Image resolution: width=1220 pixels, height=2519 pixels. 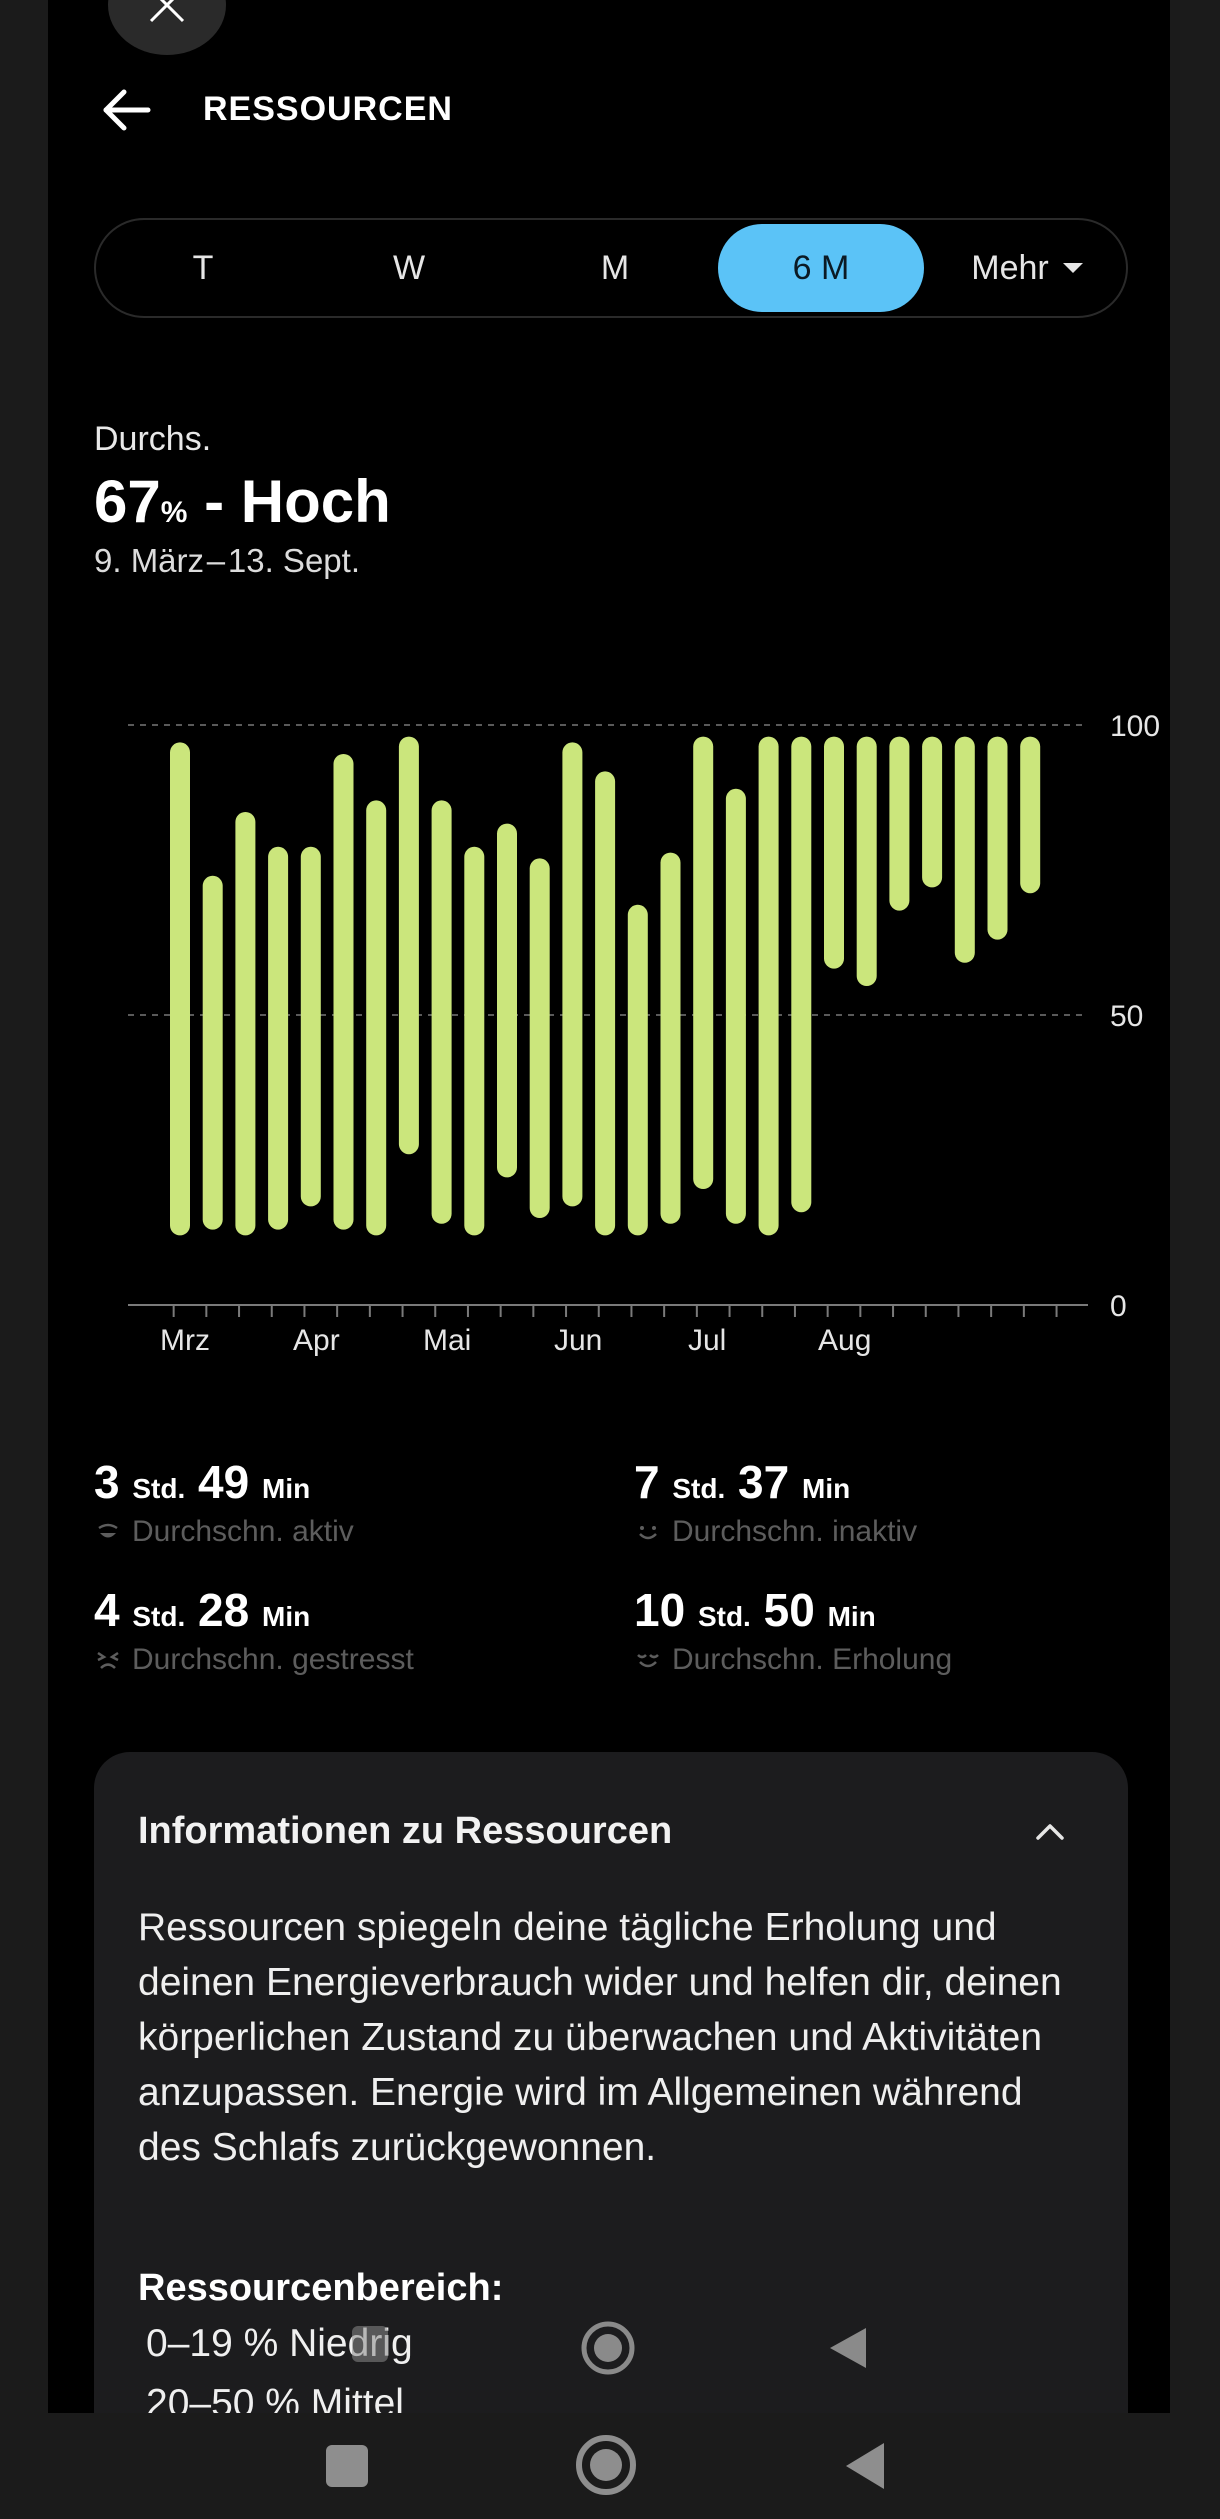 What do you see at coordinates (227, 560) in the screenshot?
I see `date-range: 9. März – 13. Sept.` at bounding box center [227, 560].